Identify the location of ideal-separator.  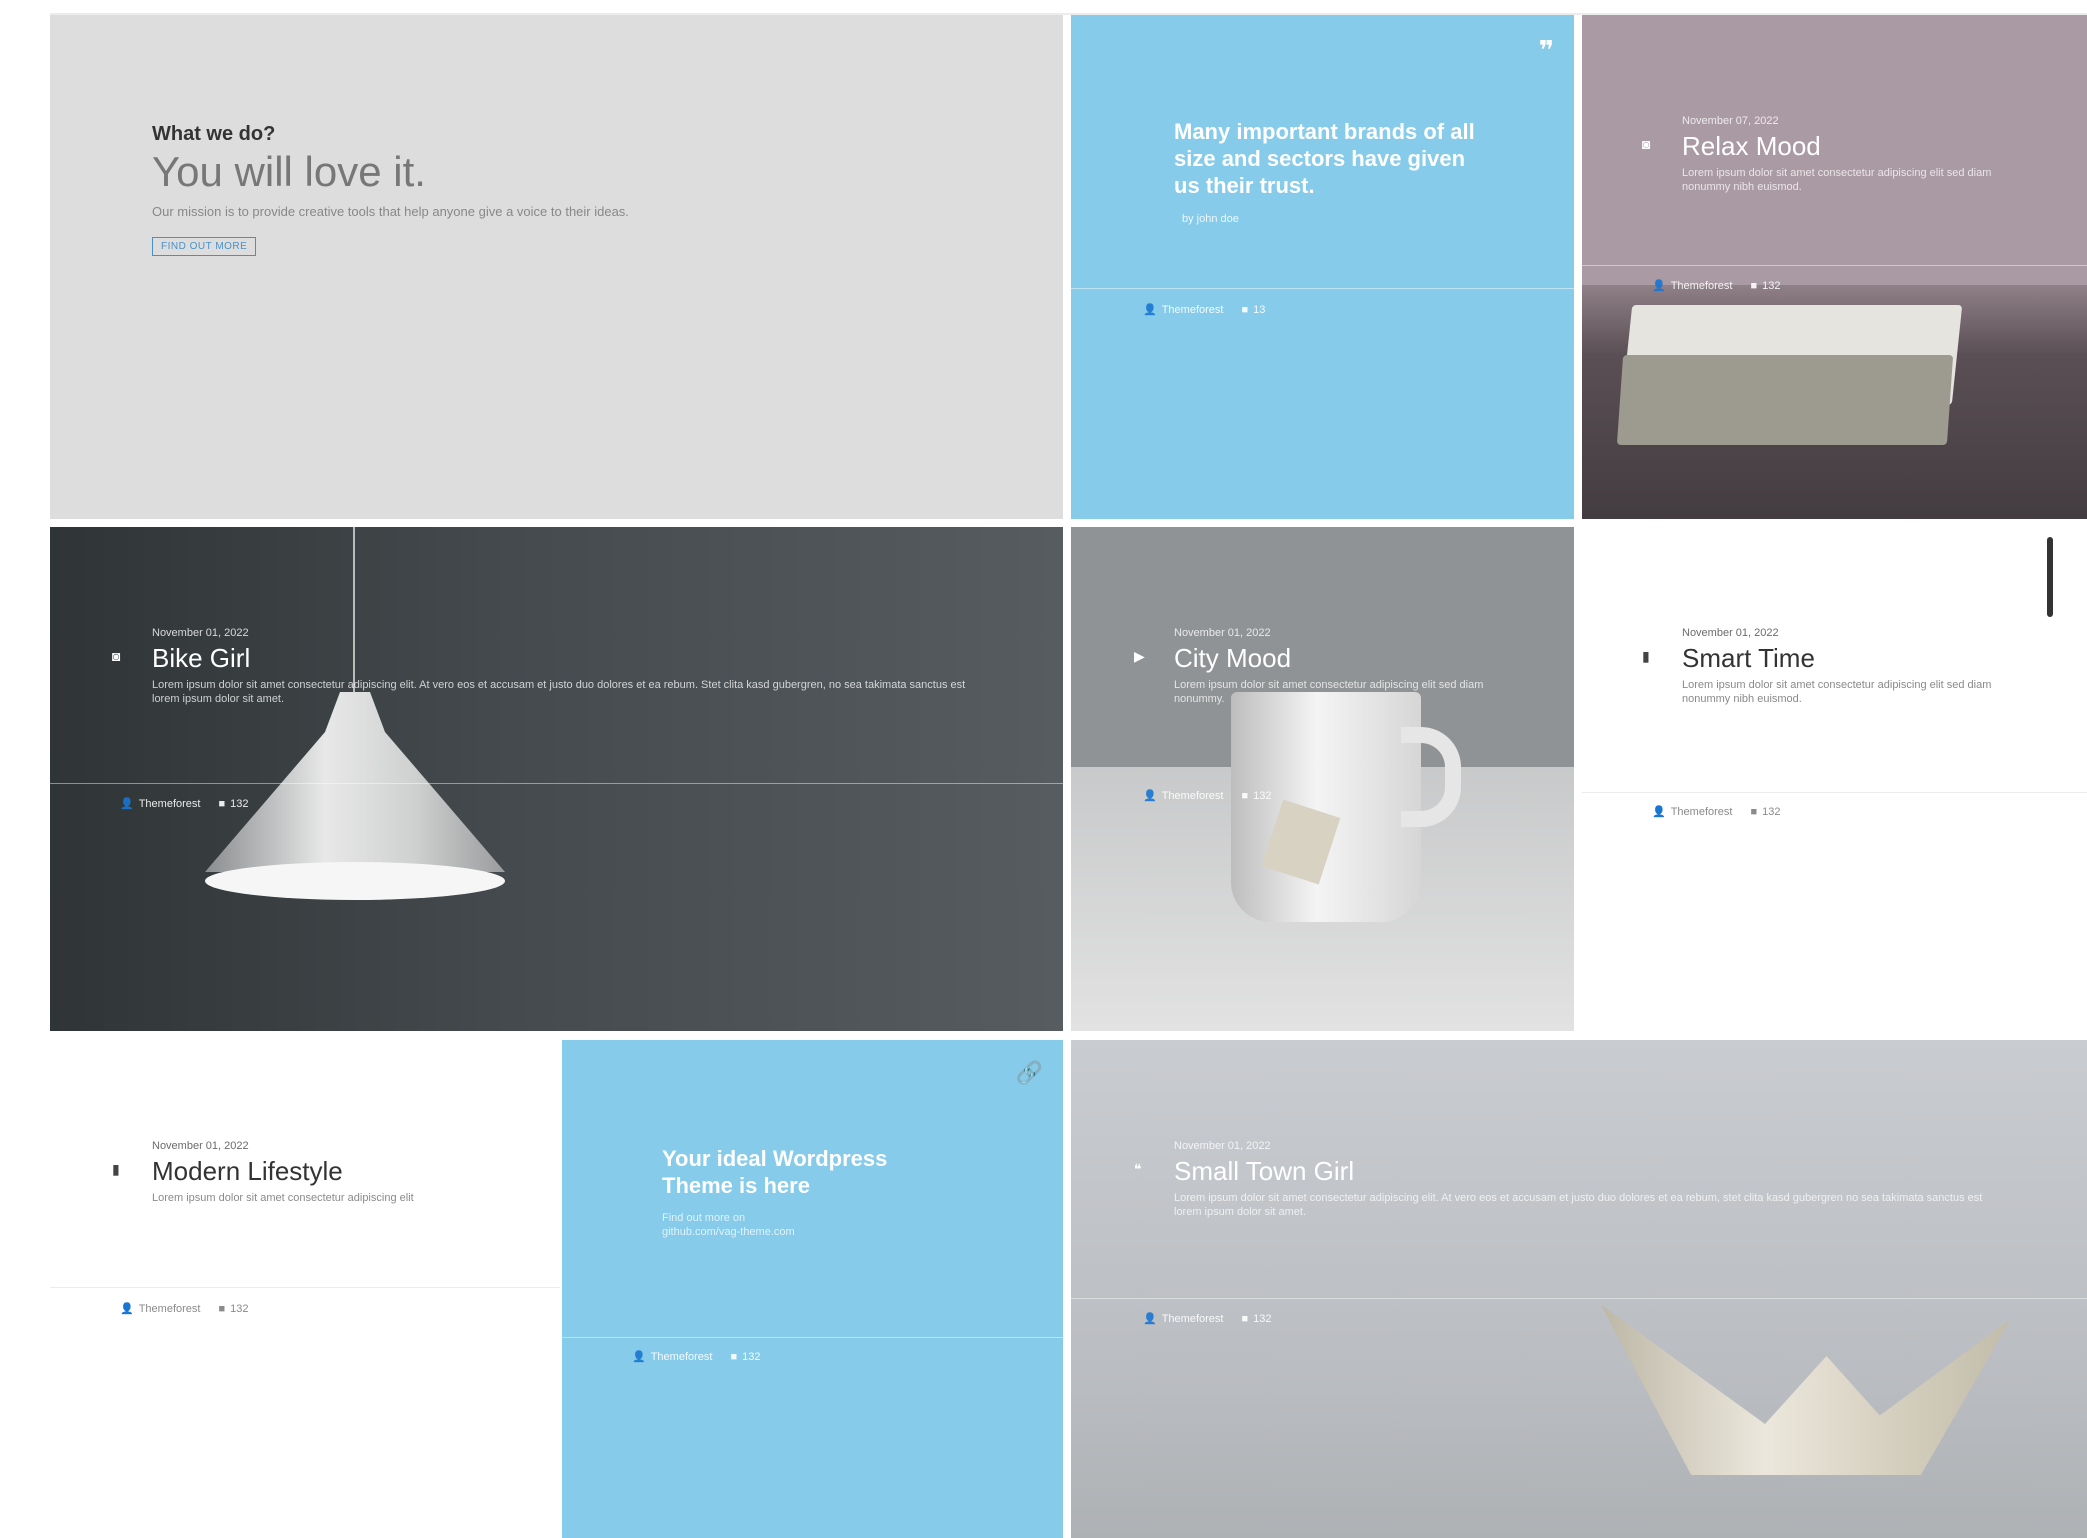
(812, 1337).